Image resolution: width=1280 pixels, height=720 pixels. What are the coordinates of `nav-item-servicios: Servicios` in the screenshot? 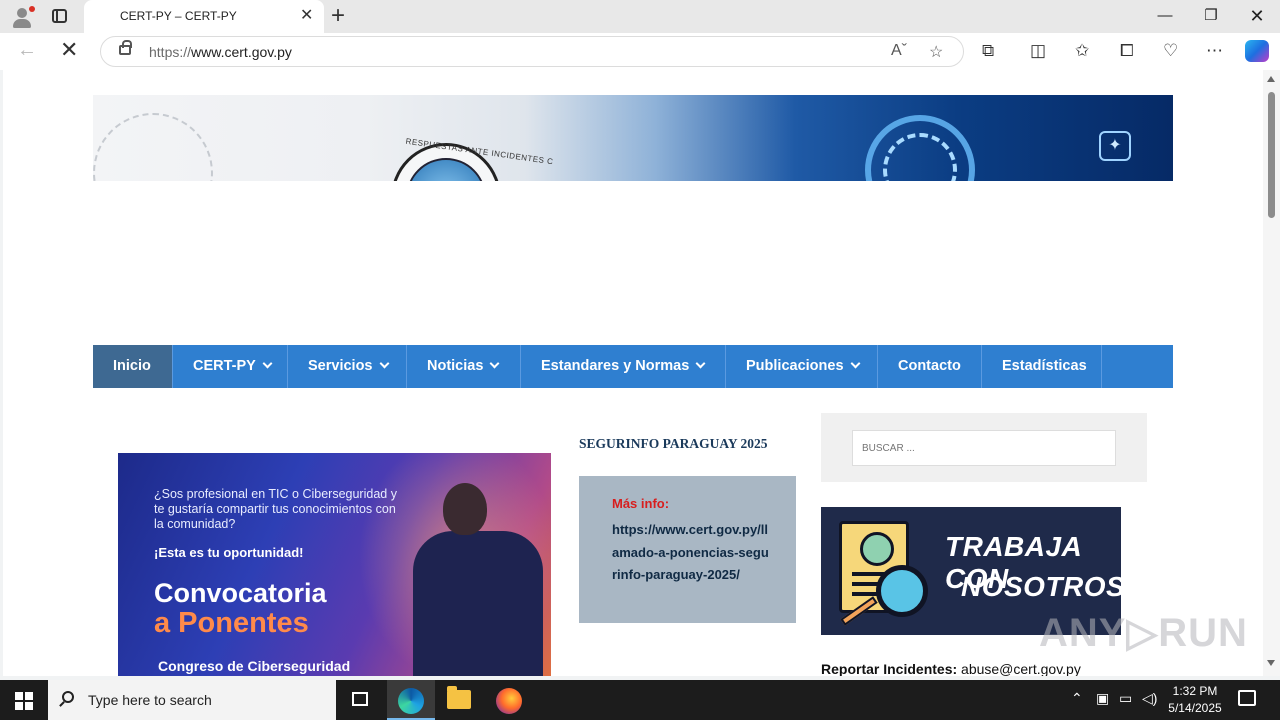 It's located at (347, 366).